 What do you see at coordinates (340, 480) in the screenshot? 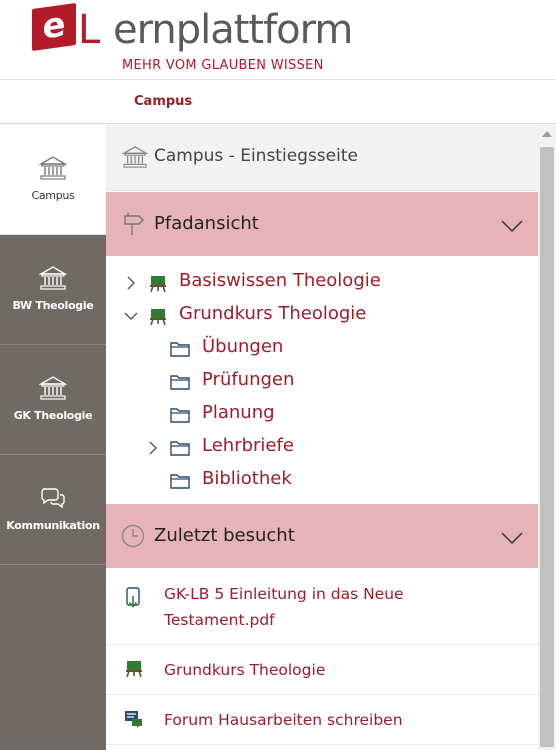
I see `tree-item-bibliothek: Bibliothek` at bounding box center [340, 480].